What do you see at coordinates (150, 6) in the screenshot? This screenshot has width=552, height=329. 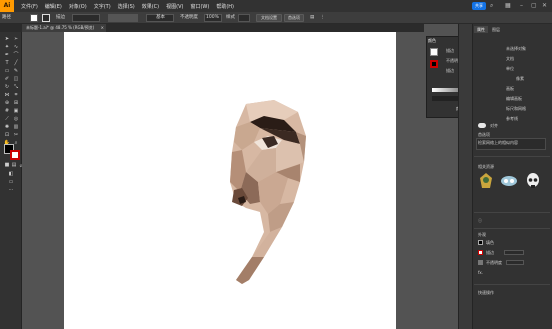 I see `menu-effect: 效果(C)` at bounding box center [150, 6].